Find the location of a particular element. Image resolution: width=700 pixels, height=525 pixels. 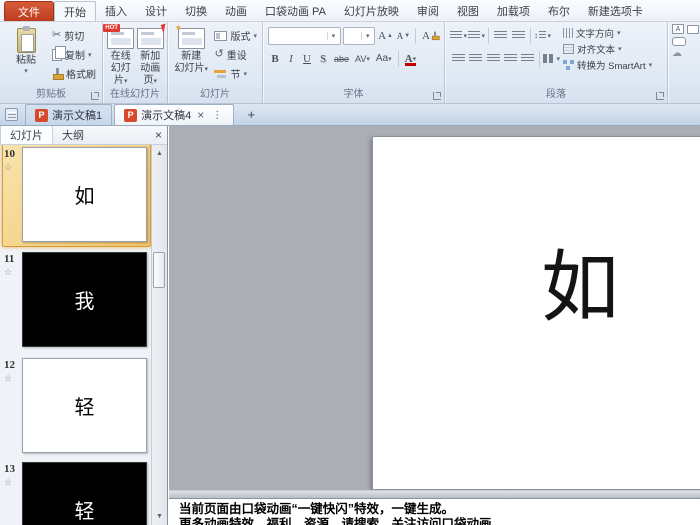

panel-tab-slides: 幻灯片 is located at coordinates (26, 135).